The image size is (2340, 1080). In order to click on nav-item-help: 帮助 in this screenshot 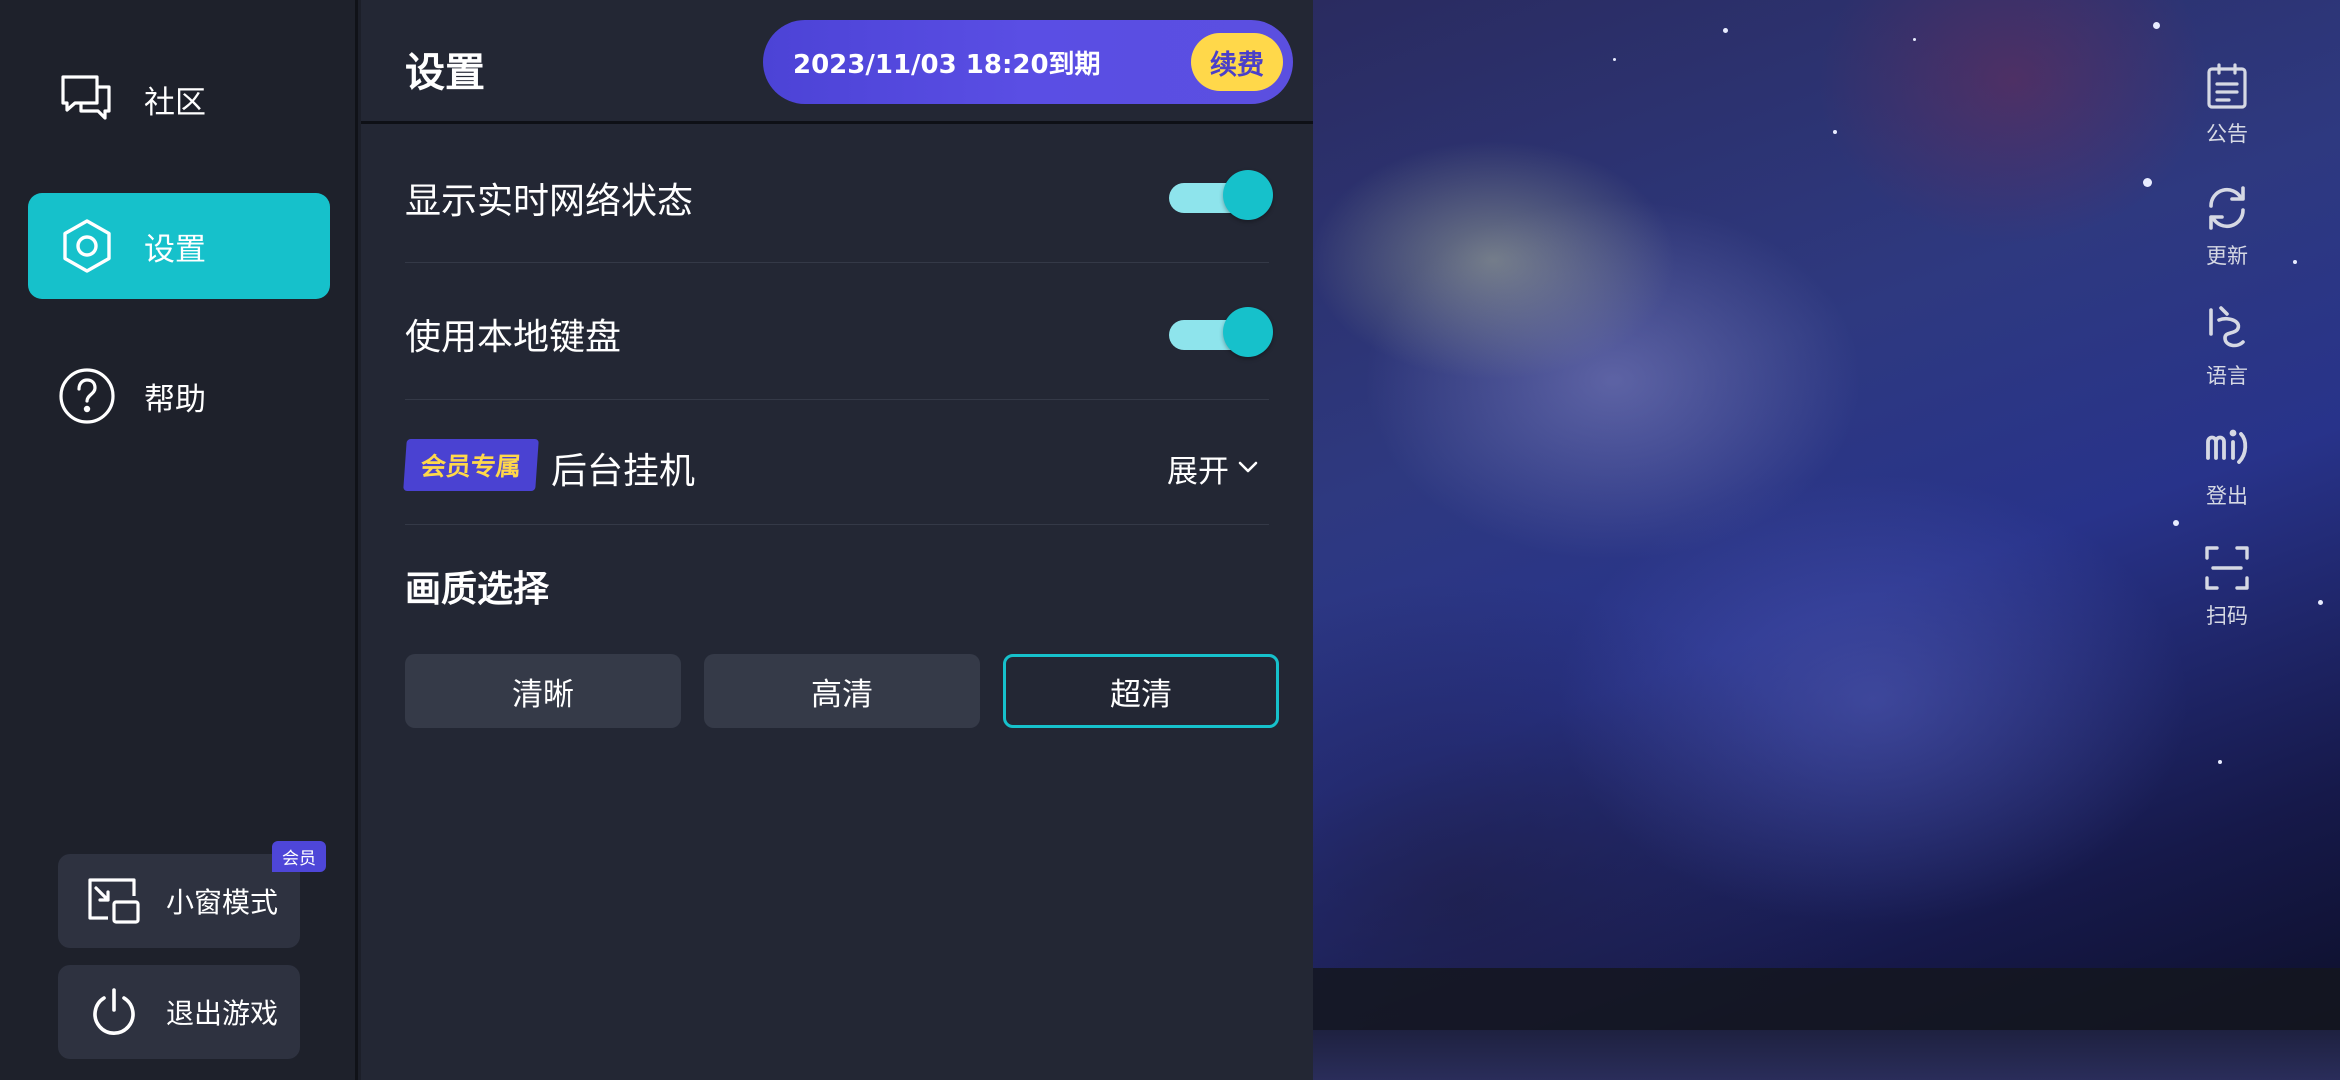, I will do `click(179, 396)`.